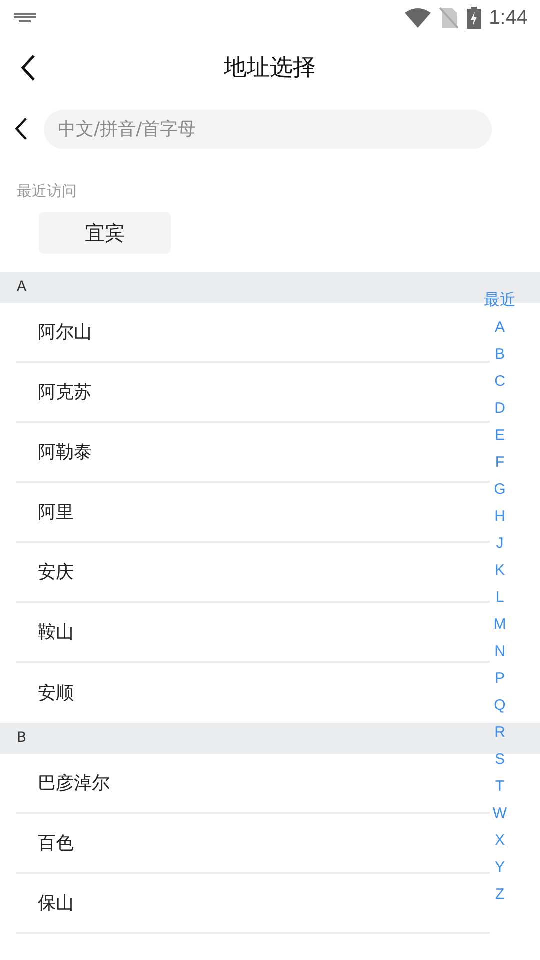 The height and width of the screenshot is (960, 540). What do you see at coordinates (449, 18) in the screenshot?
I see `no-sim-icon` at bounding box center [449, 18].